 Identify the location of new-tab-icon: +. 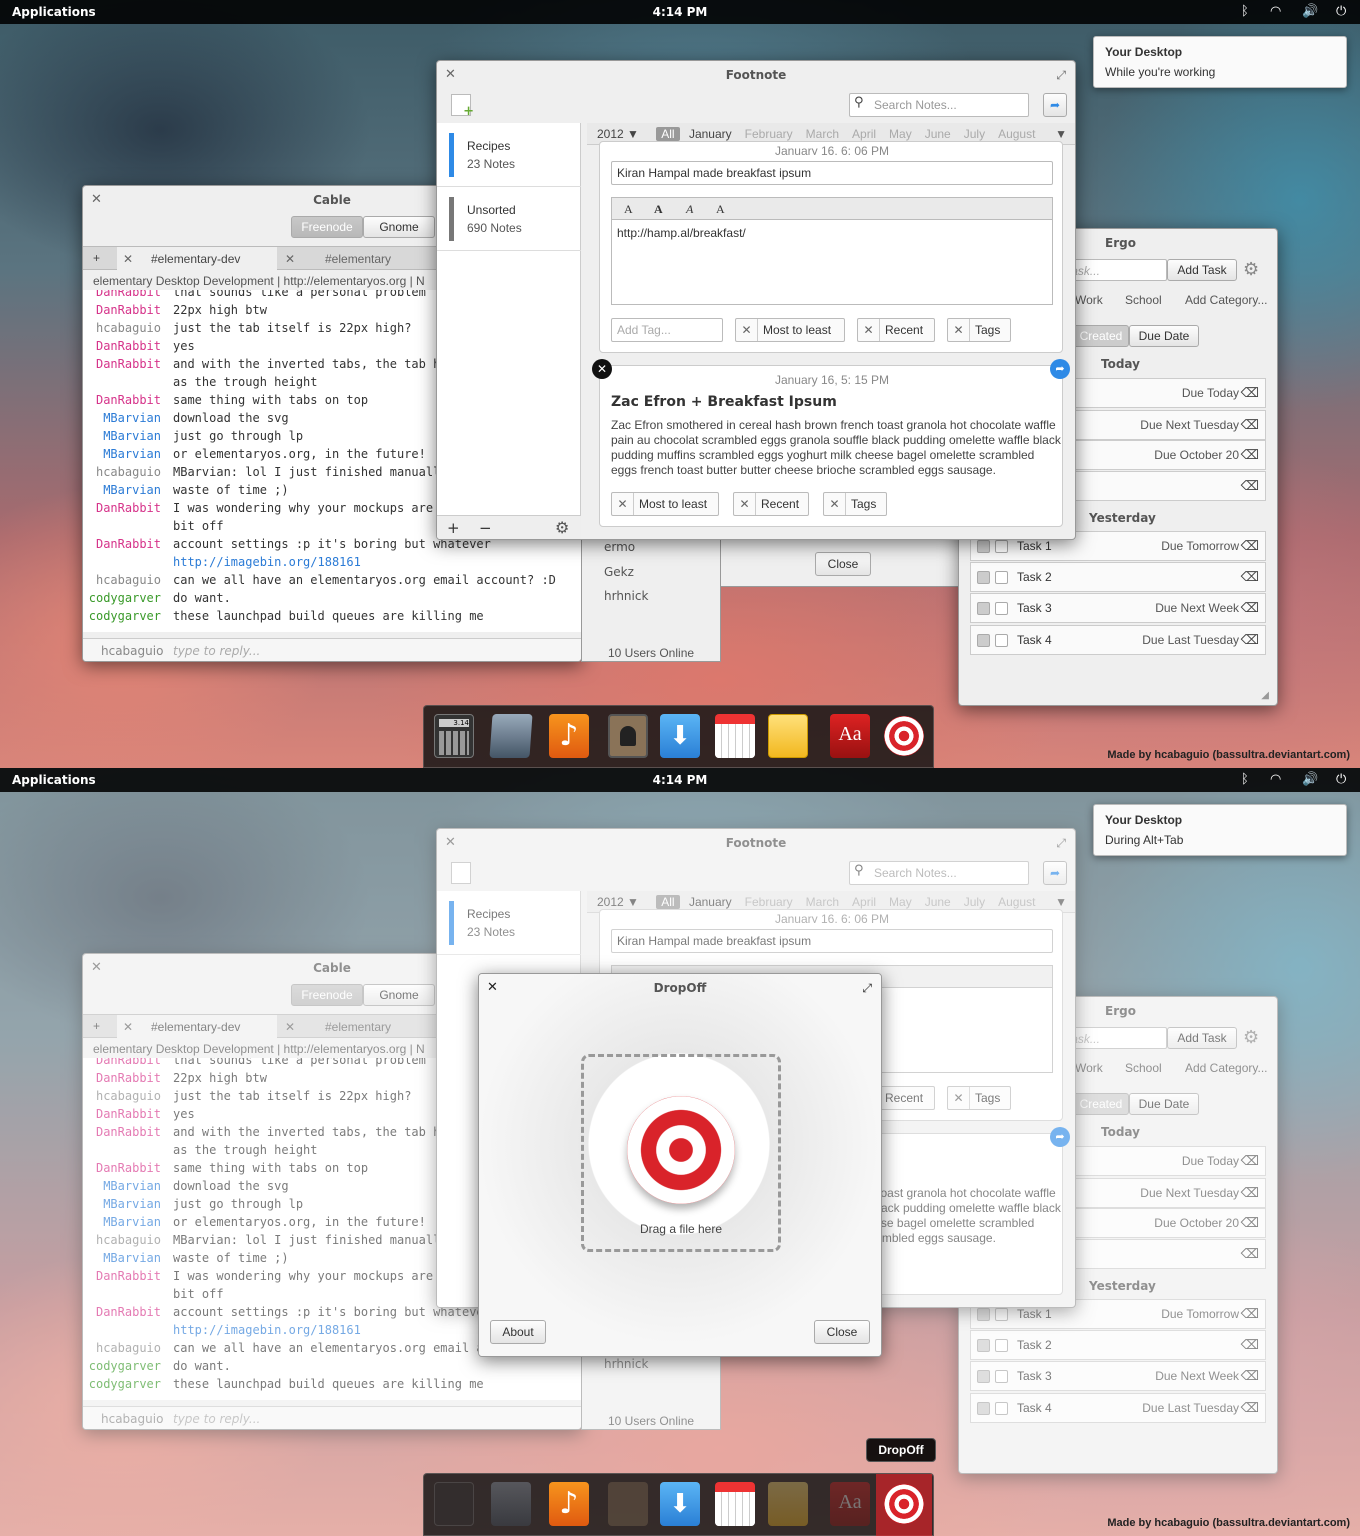
(96, 258).